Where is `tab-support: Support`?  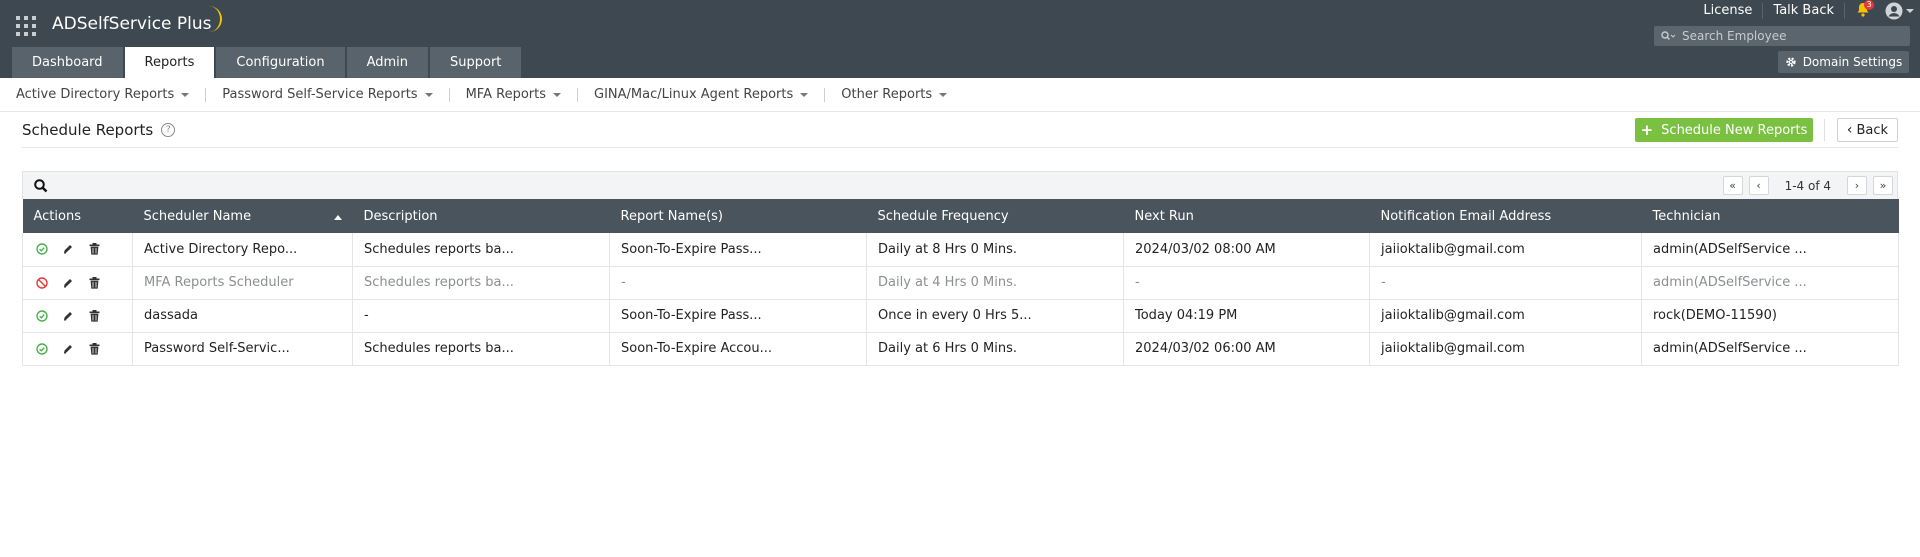
tab-support: Support is located at coordinates (476, 62).